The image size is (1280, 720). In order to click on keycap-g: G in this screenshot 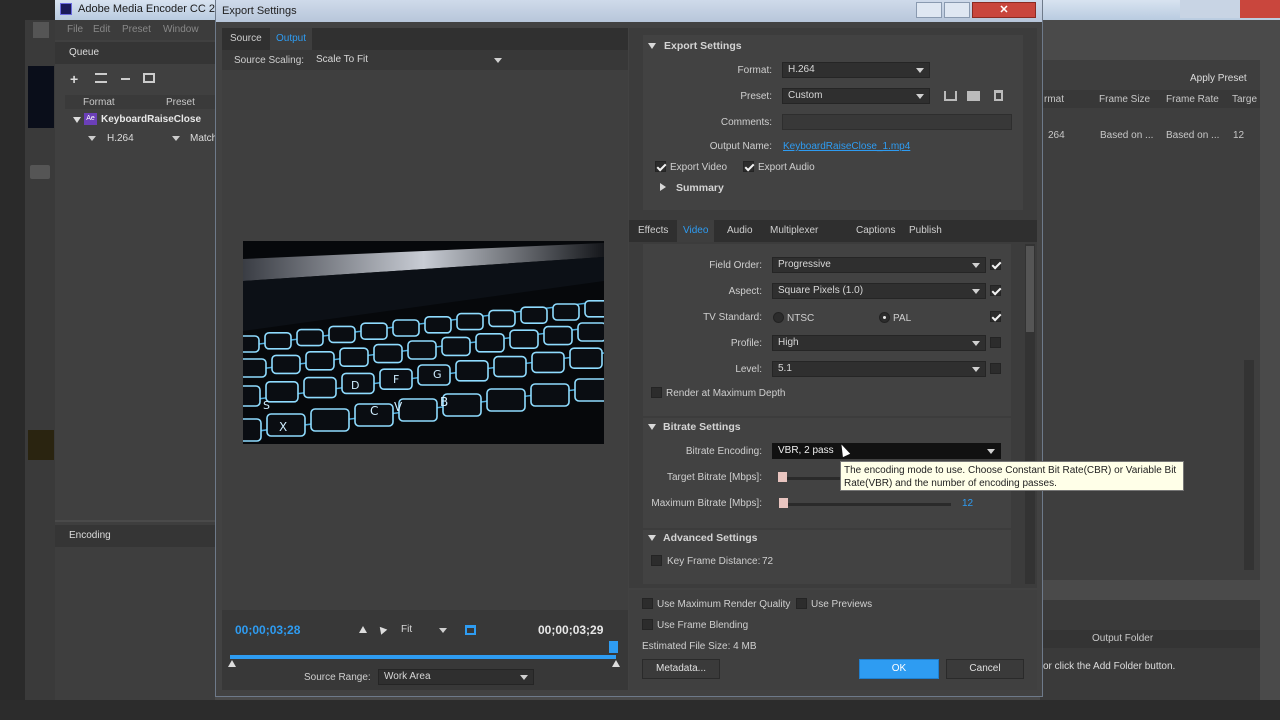, I will do `click(437, 374)`.